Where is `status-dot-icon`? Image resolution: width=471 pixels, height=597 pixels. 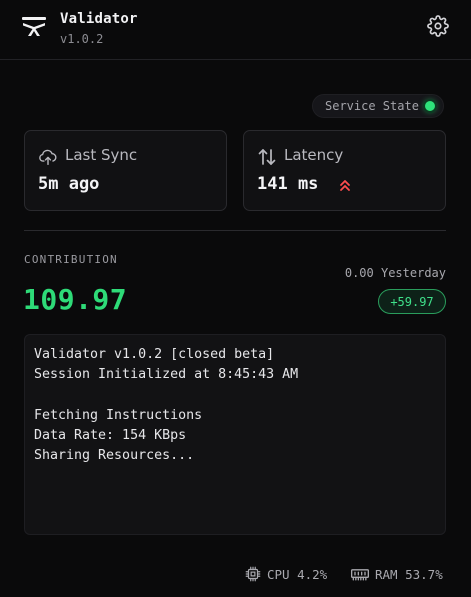 status-dot-icon is located at coordinates (430, 106).